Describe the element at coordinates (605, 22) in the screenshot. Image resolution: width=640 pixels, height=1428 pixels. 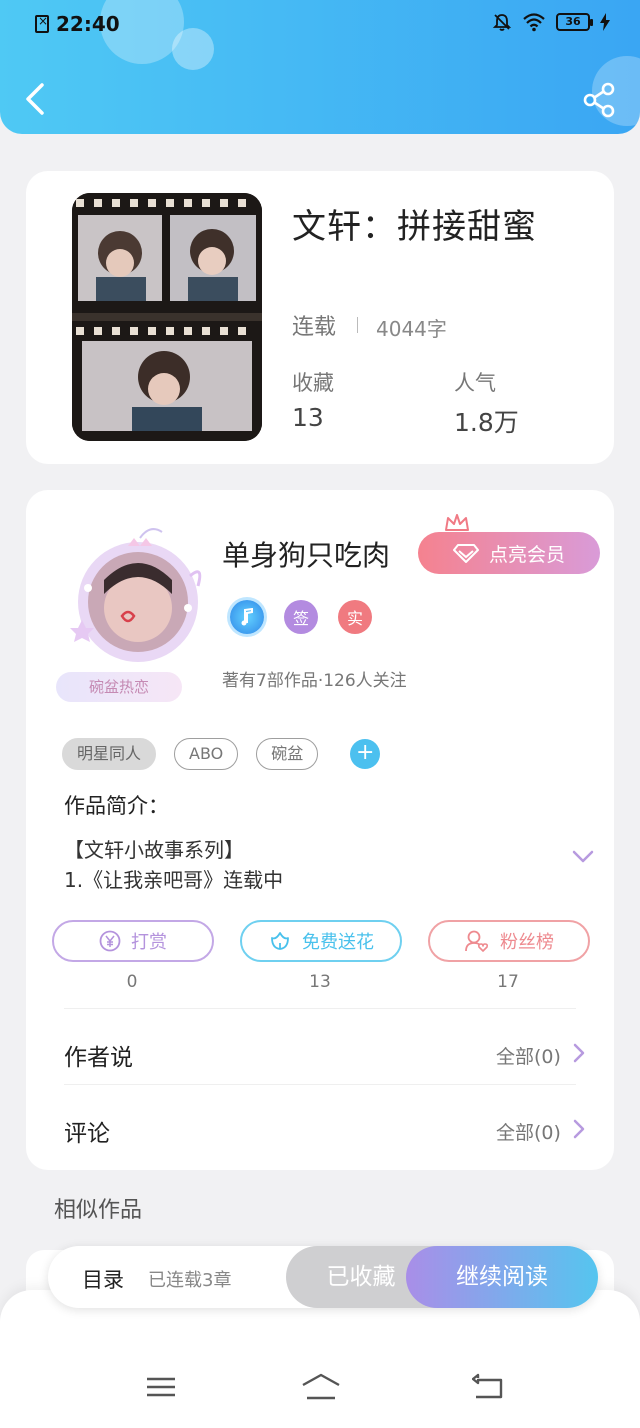
I see `charging-icon` at that location.